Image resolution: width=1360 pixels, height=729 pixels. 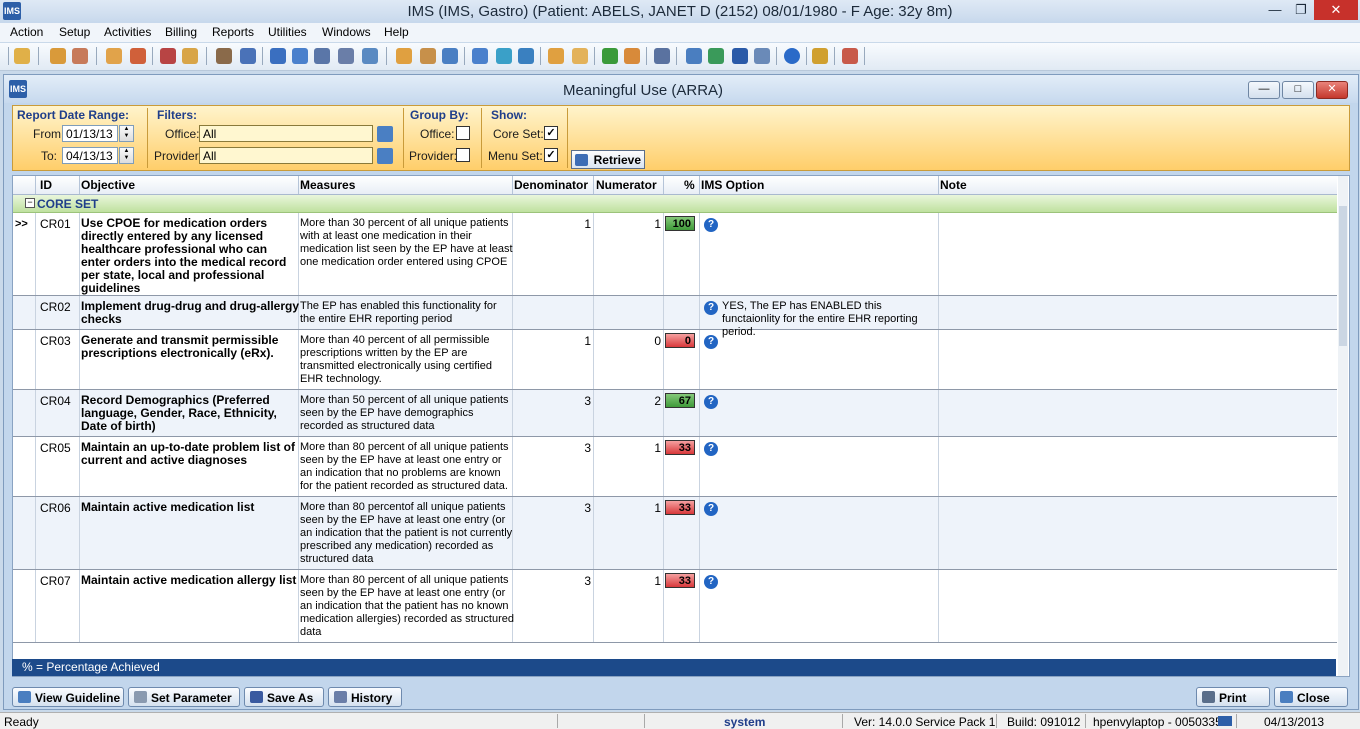 I want to click on column-denominator: Denominator, so click(x=551, y=185).